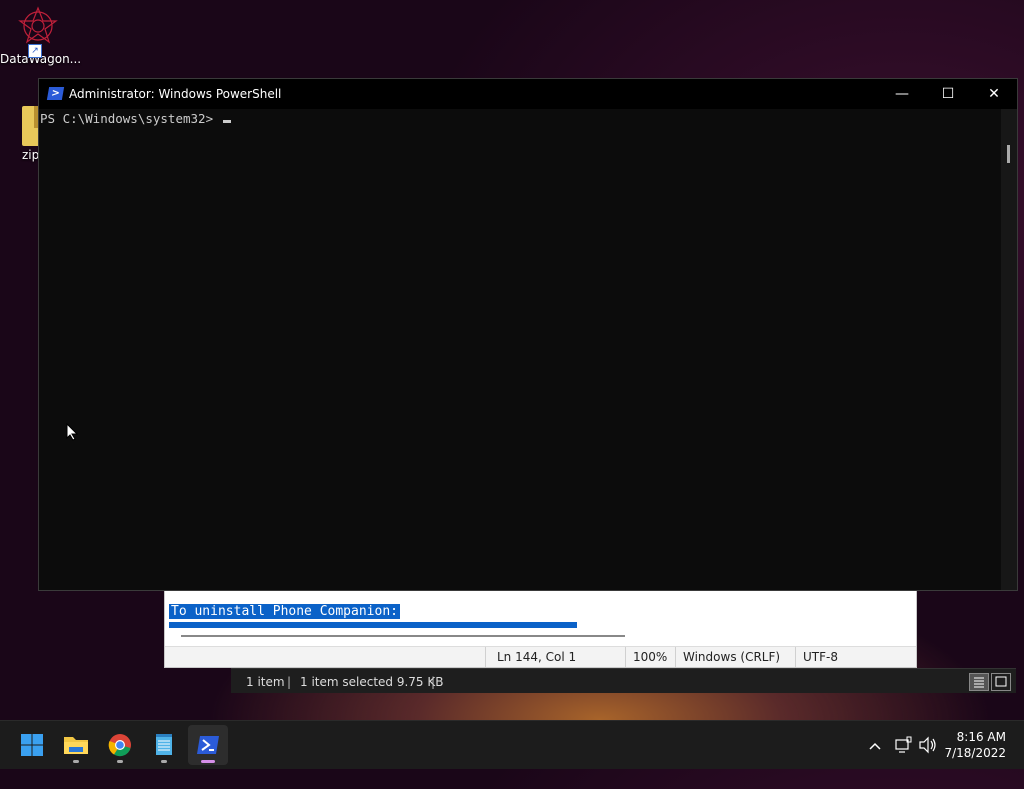  I want to click on volume-icon, so click(928, 755).